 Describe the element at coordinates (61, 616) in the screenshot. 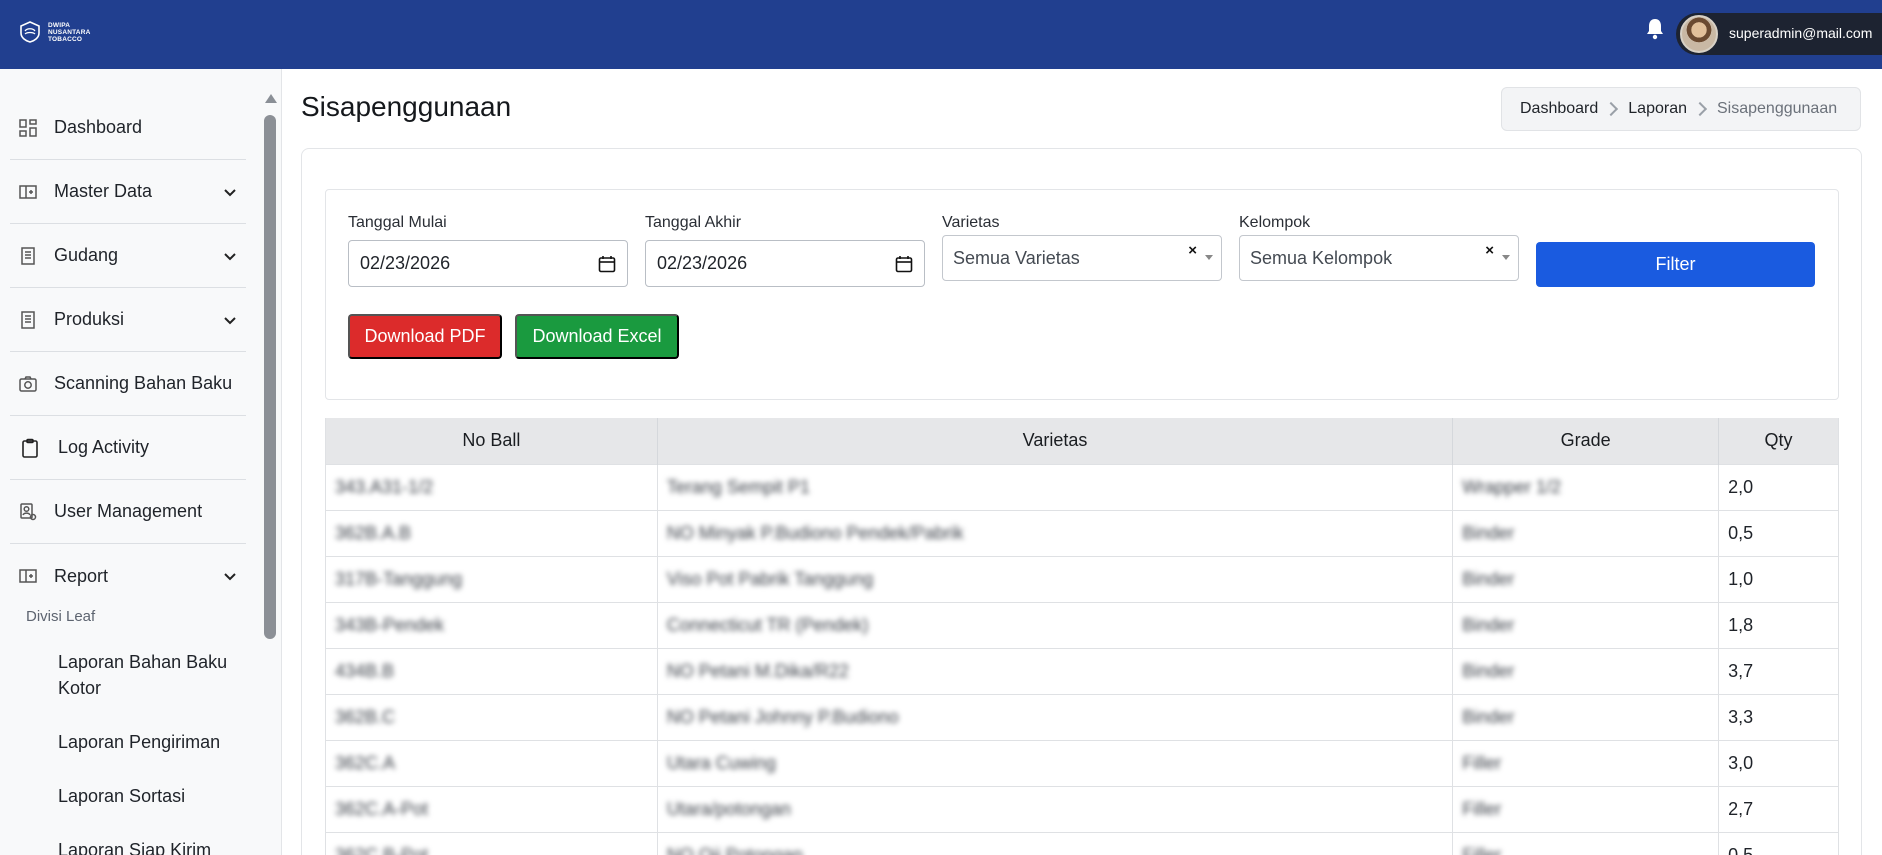

I see `sidebar-section-label: Divisi Leaf` at that location.